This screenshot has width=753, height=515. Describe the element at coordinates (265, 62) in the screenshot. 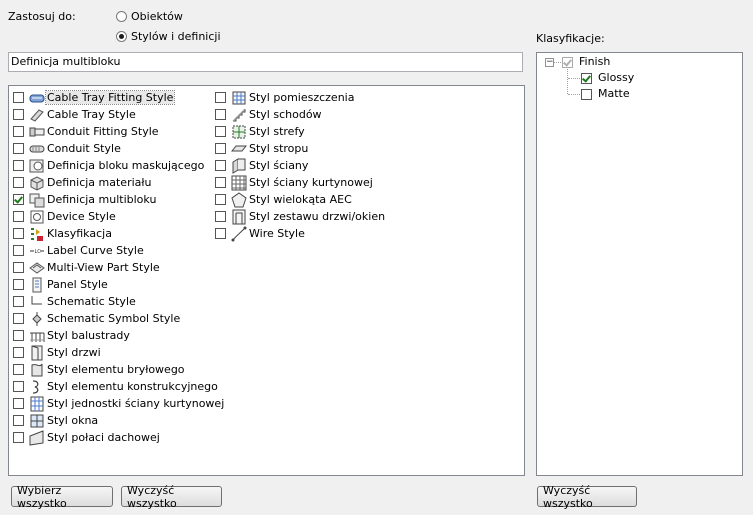

I see `selected-type-field: Definicja multibloku` at that location.